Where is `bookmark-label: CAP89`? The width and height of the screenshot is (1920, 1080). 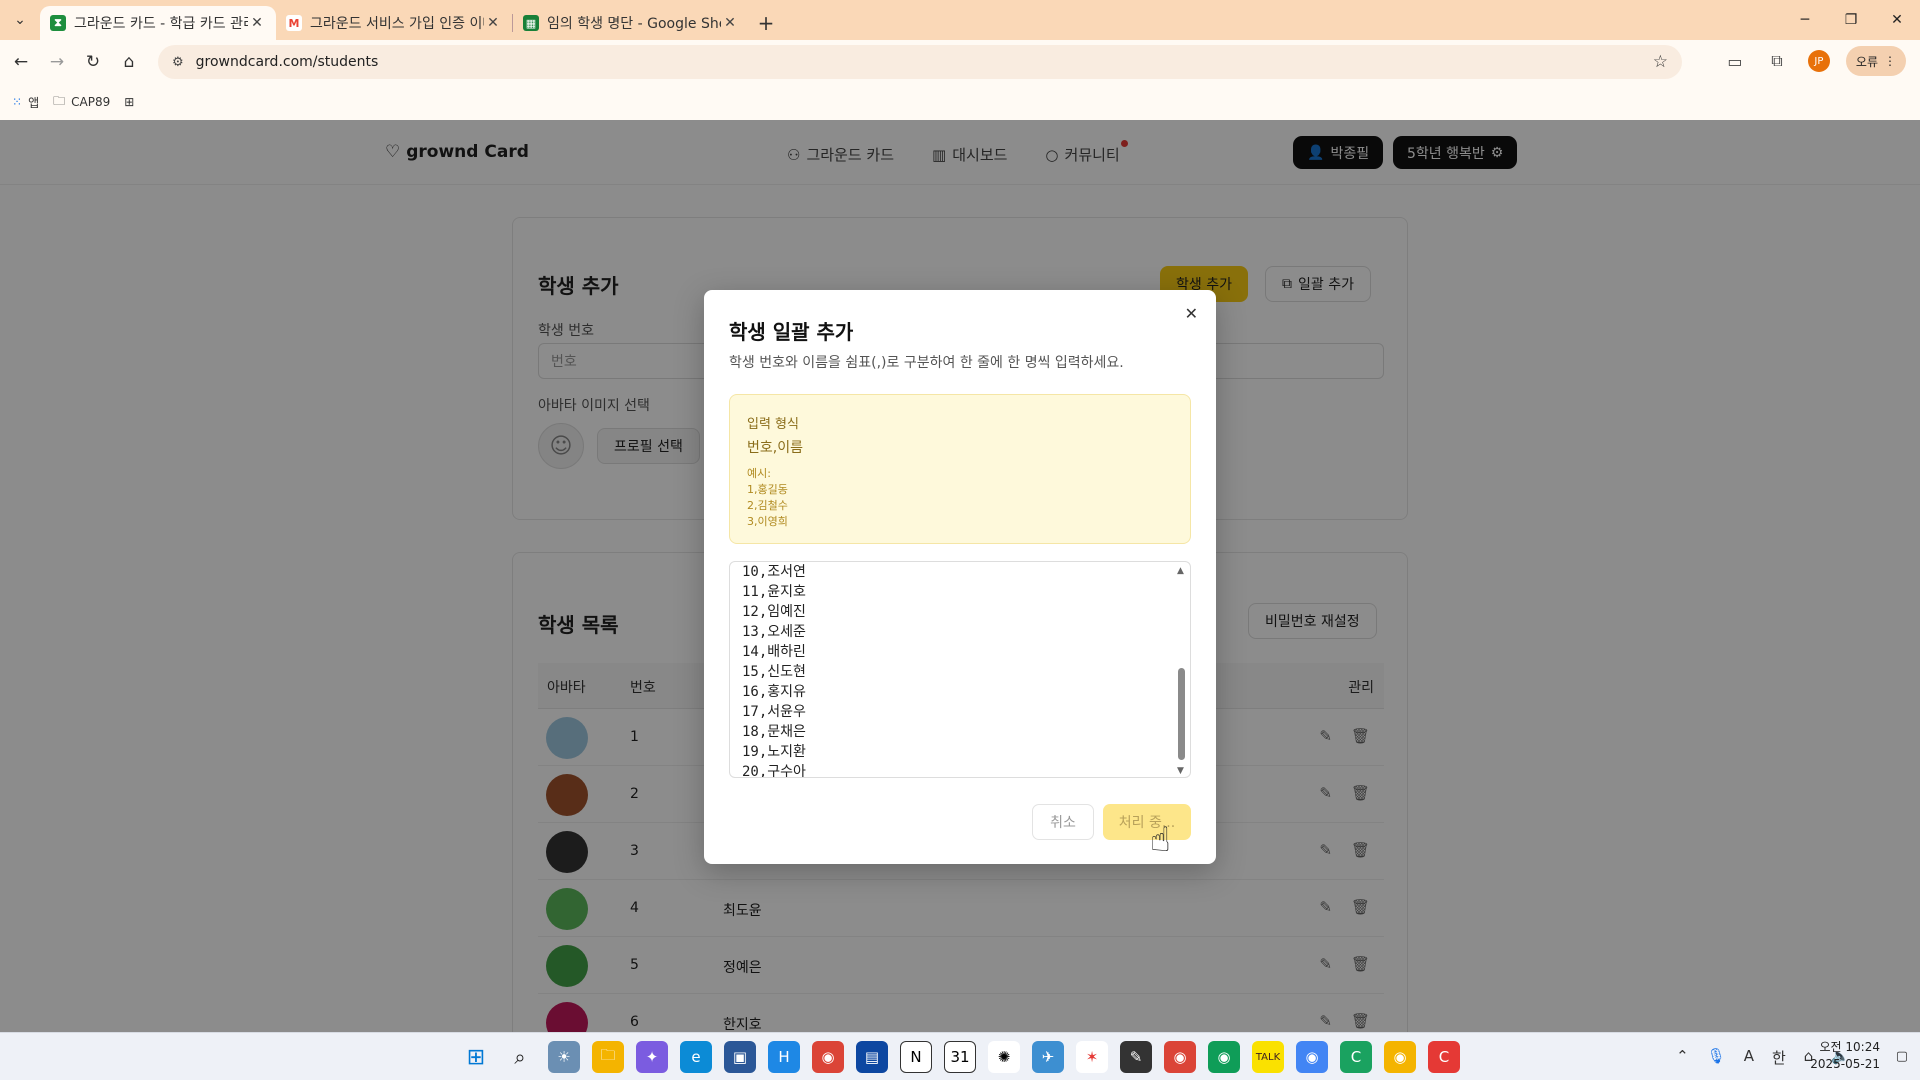
bookmark-label: CAP89 is located at coordinates (91, 102).